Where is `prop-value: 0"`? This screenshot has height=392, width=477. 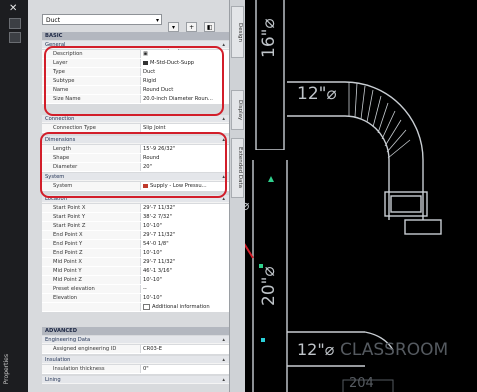 prop-value: 0" is located at coordinates (184, 369).